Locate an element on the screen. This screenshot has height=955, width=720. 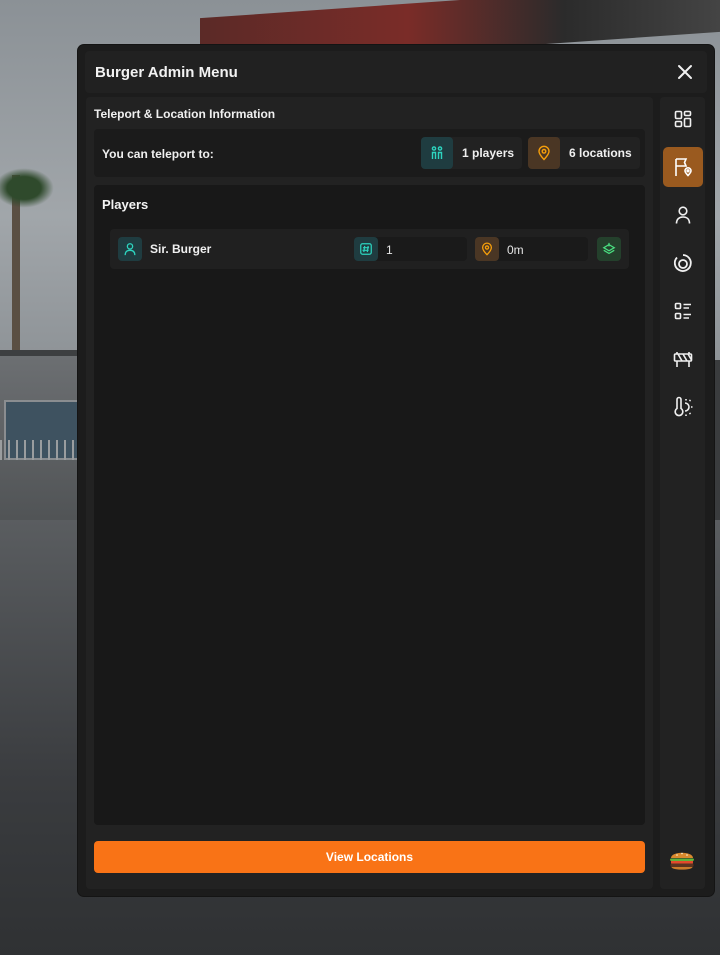
weather-icon is located at coordinates (683, 406).